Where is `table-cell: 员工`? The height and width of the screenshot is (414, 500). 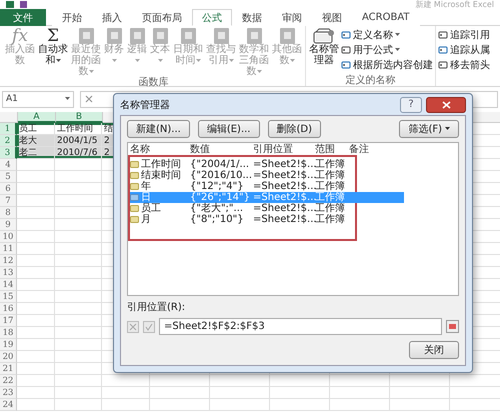
table-cell: 员工 is located at coordinates (36, 129).